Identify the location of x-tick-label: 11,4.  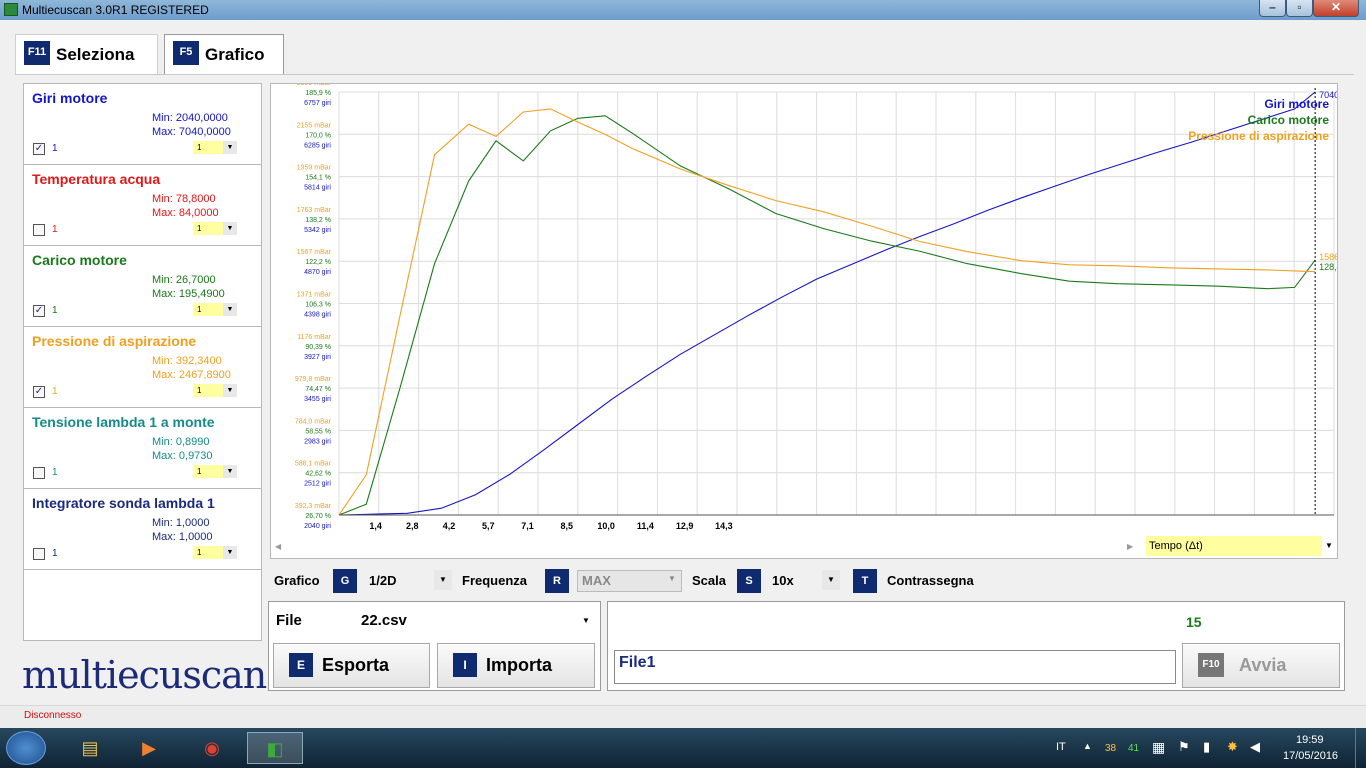
(645, 526).